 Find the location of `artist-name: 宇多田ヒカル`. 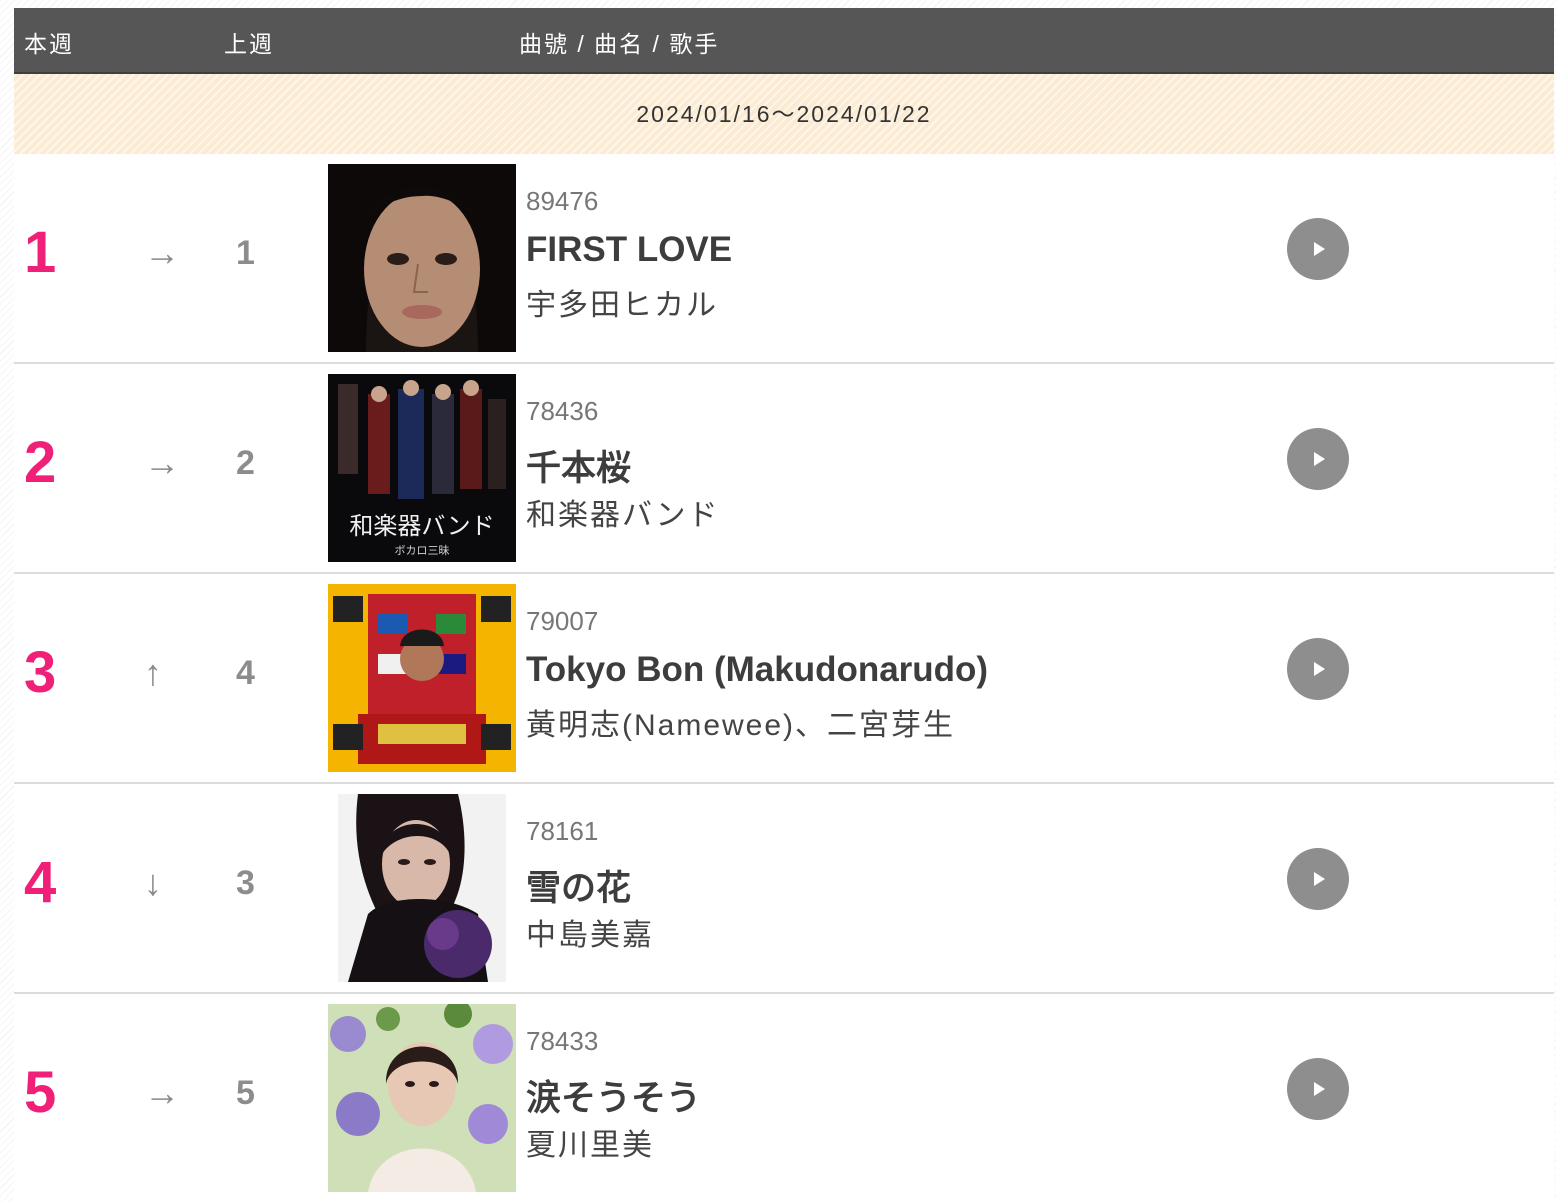

artist-name: 宇多田ヒカル is located at coordinates (622, 305).